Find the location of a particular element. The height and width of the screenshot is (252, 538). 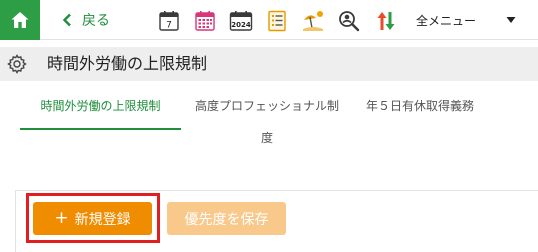

tab-high-professional: 高度プロフェッショナル制度 is located at coordinates (267, 117).